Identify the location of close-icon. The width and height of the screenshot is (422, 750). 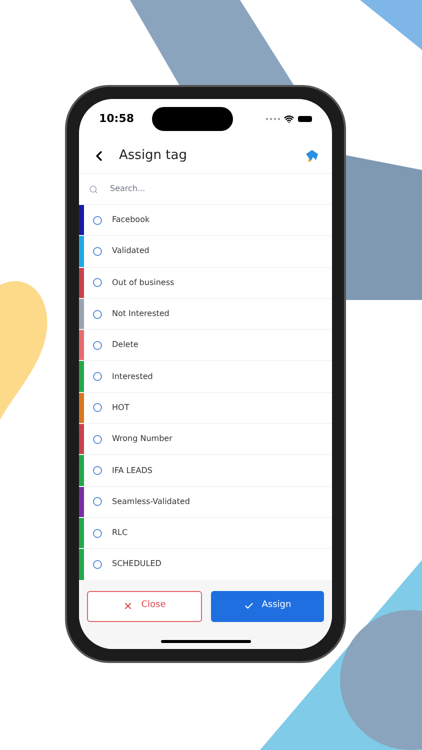
(128, 606).